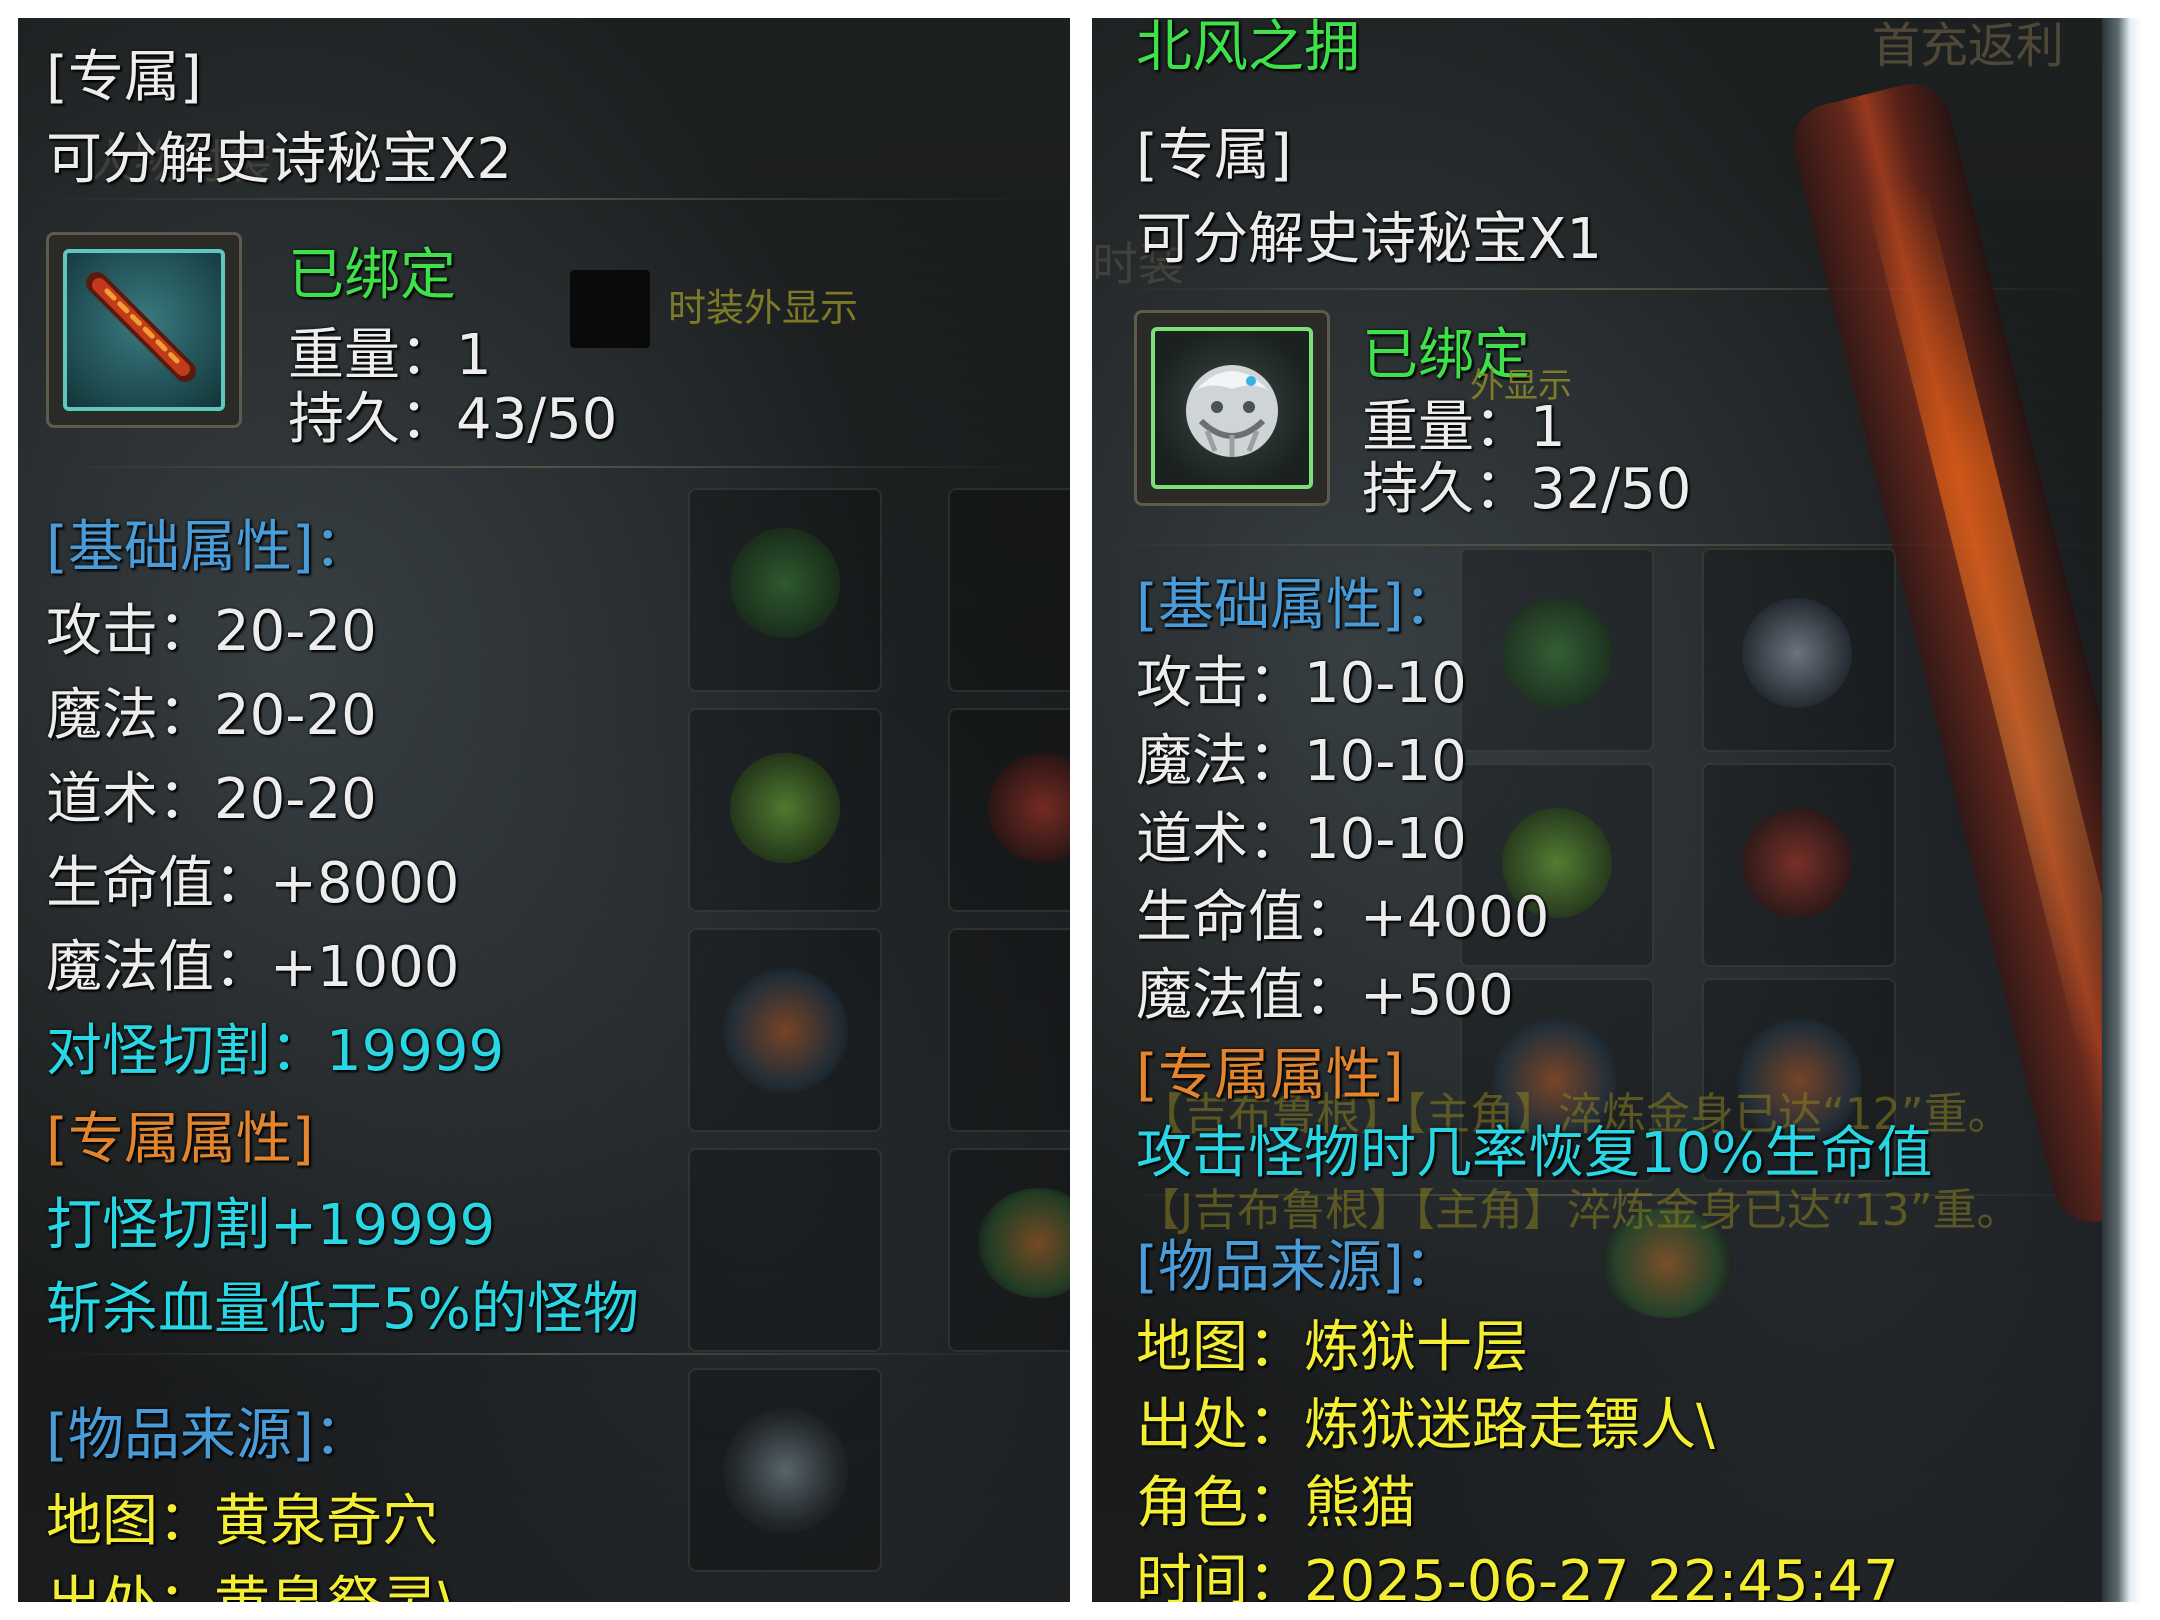 This screenshot has width=2160, height=1620. Describe the element at coordinates (275, 1051) in the screenshot. I see `attr-monster-cut: 对怪切割：19999` at that location.